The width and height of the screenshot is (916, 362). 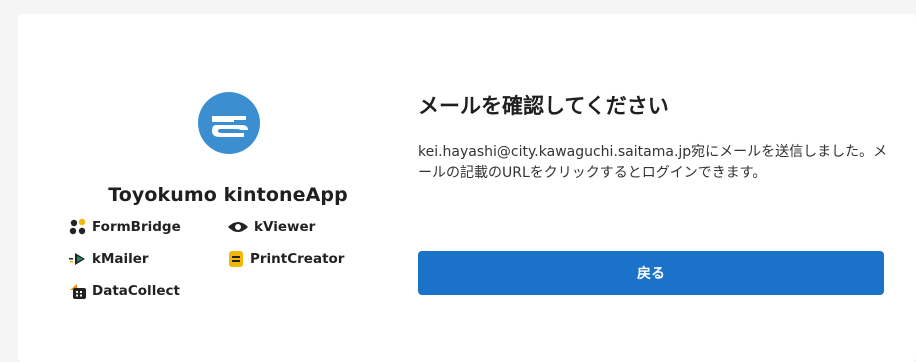 I want to click on kviewer-eye-icon, so click(x=238, y=227).